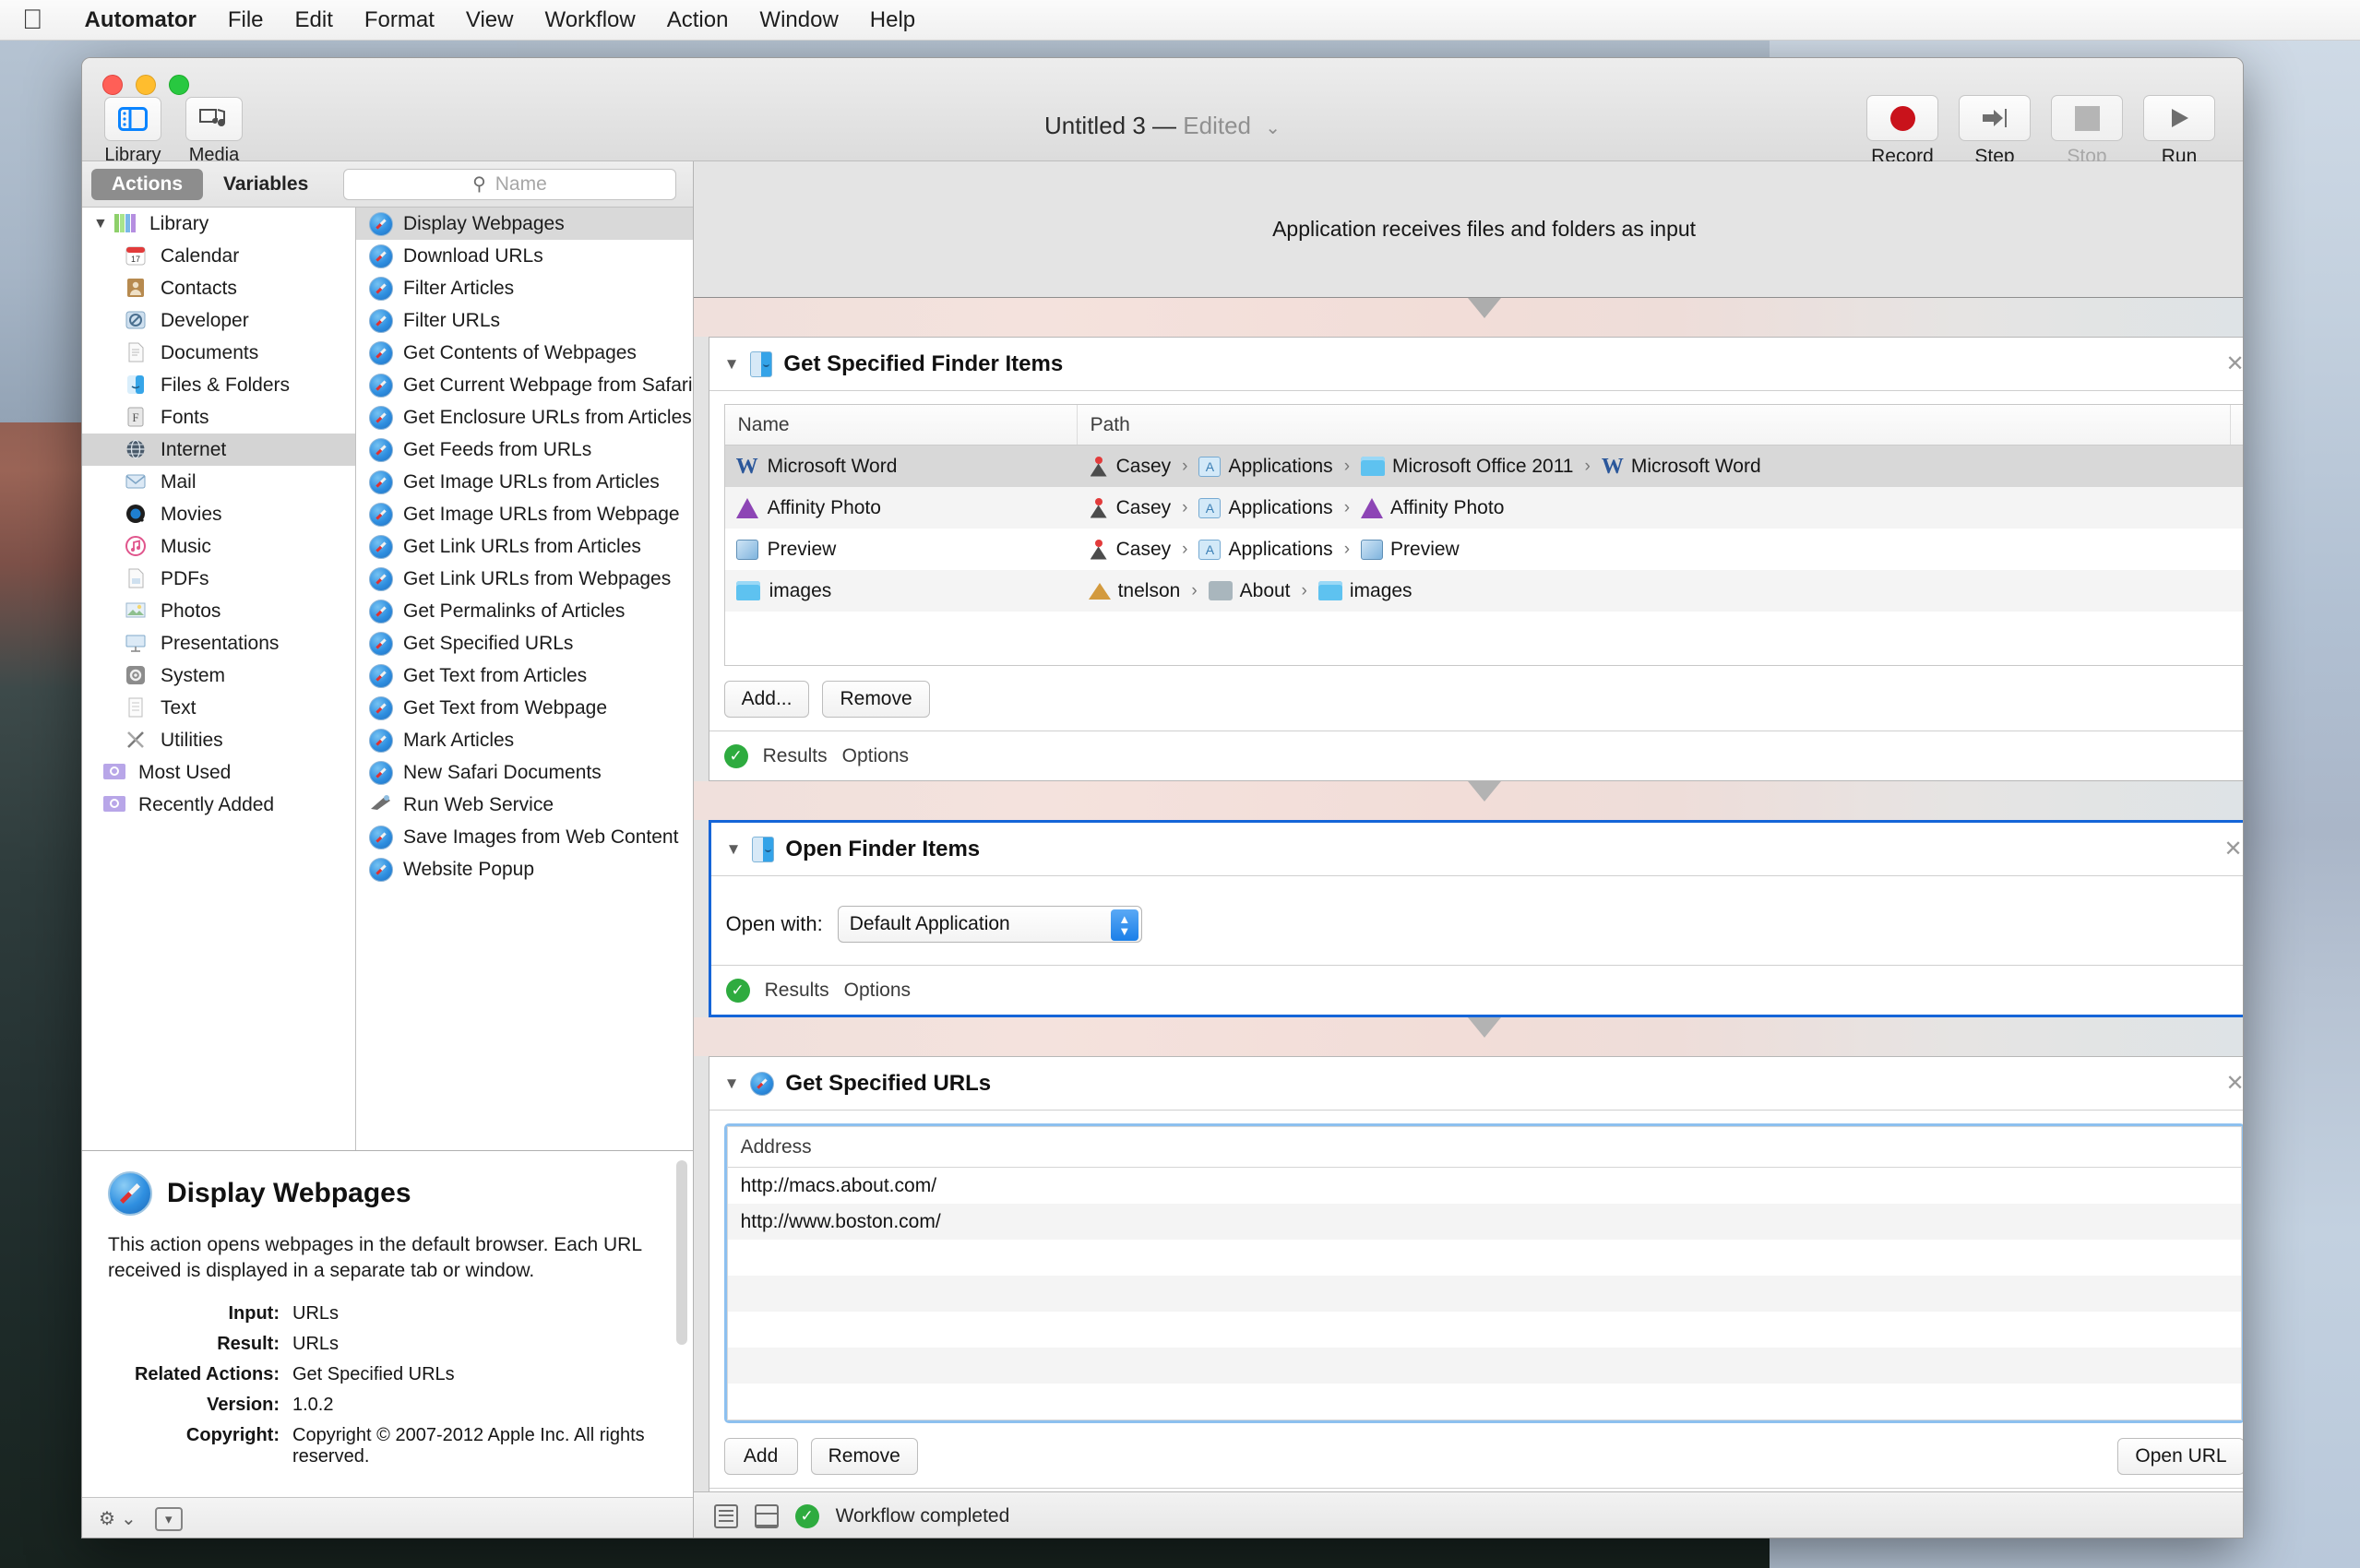  I want to click on action-item-get-permalinks-of-articles: Get Permalinks of Articles, so click(524, 611).